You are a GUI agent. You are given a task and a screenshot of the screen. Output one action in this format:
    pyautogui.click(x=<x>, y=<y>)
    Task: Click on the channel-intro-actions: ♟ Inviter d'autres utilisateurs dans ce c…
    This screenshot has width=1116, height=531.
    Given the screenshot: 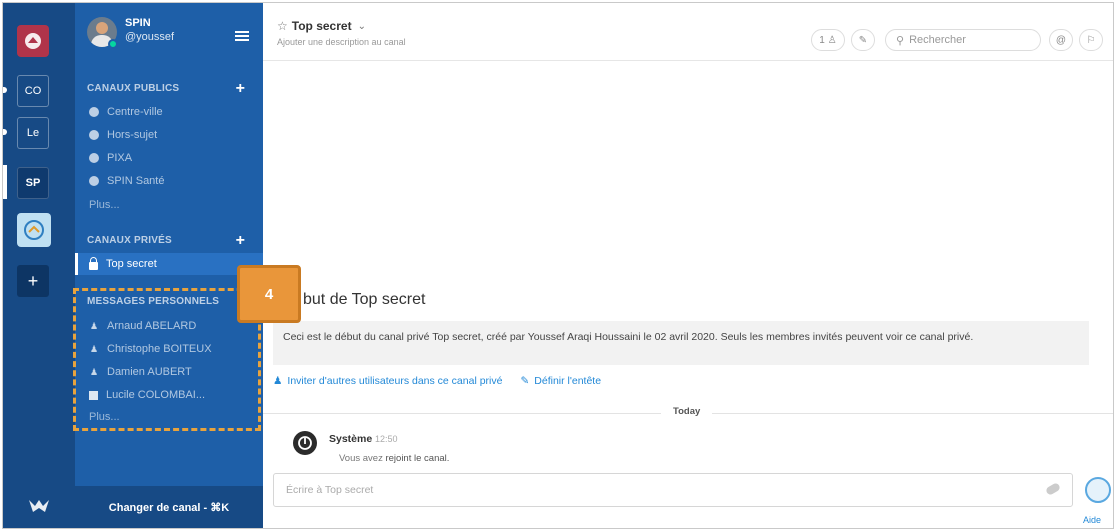 What is the action you would take?
    pyautogui.click(x=437, y=381)
    